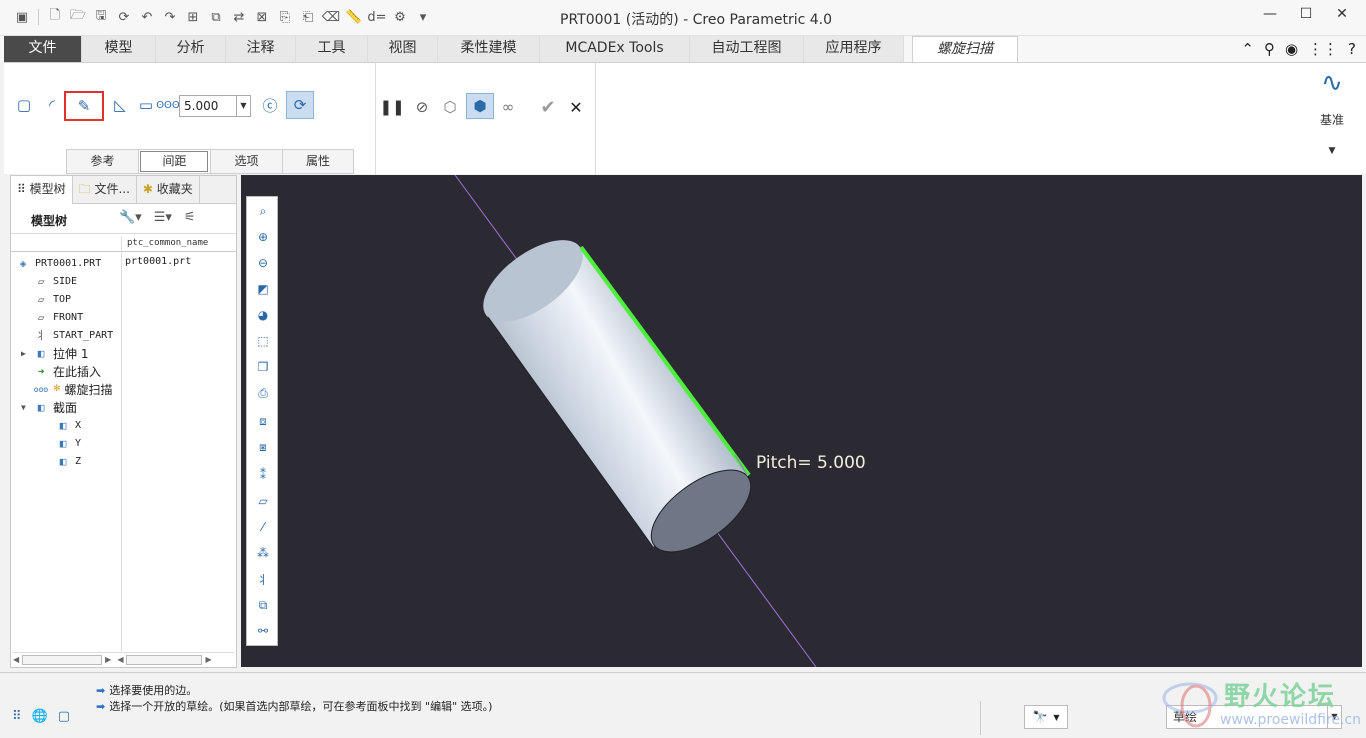 This screenshot has width=1366, height=738. What do you see at coordinates (263, 367) in the screenshot?
I see `view-manager-icon: ❐` at bounding box center [263, 367].